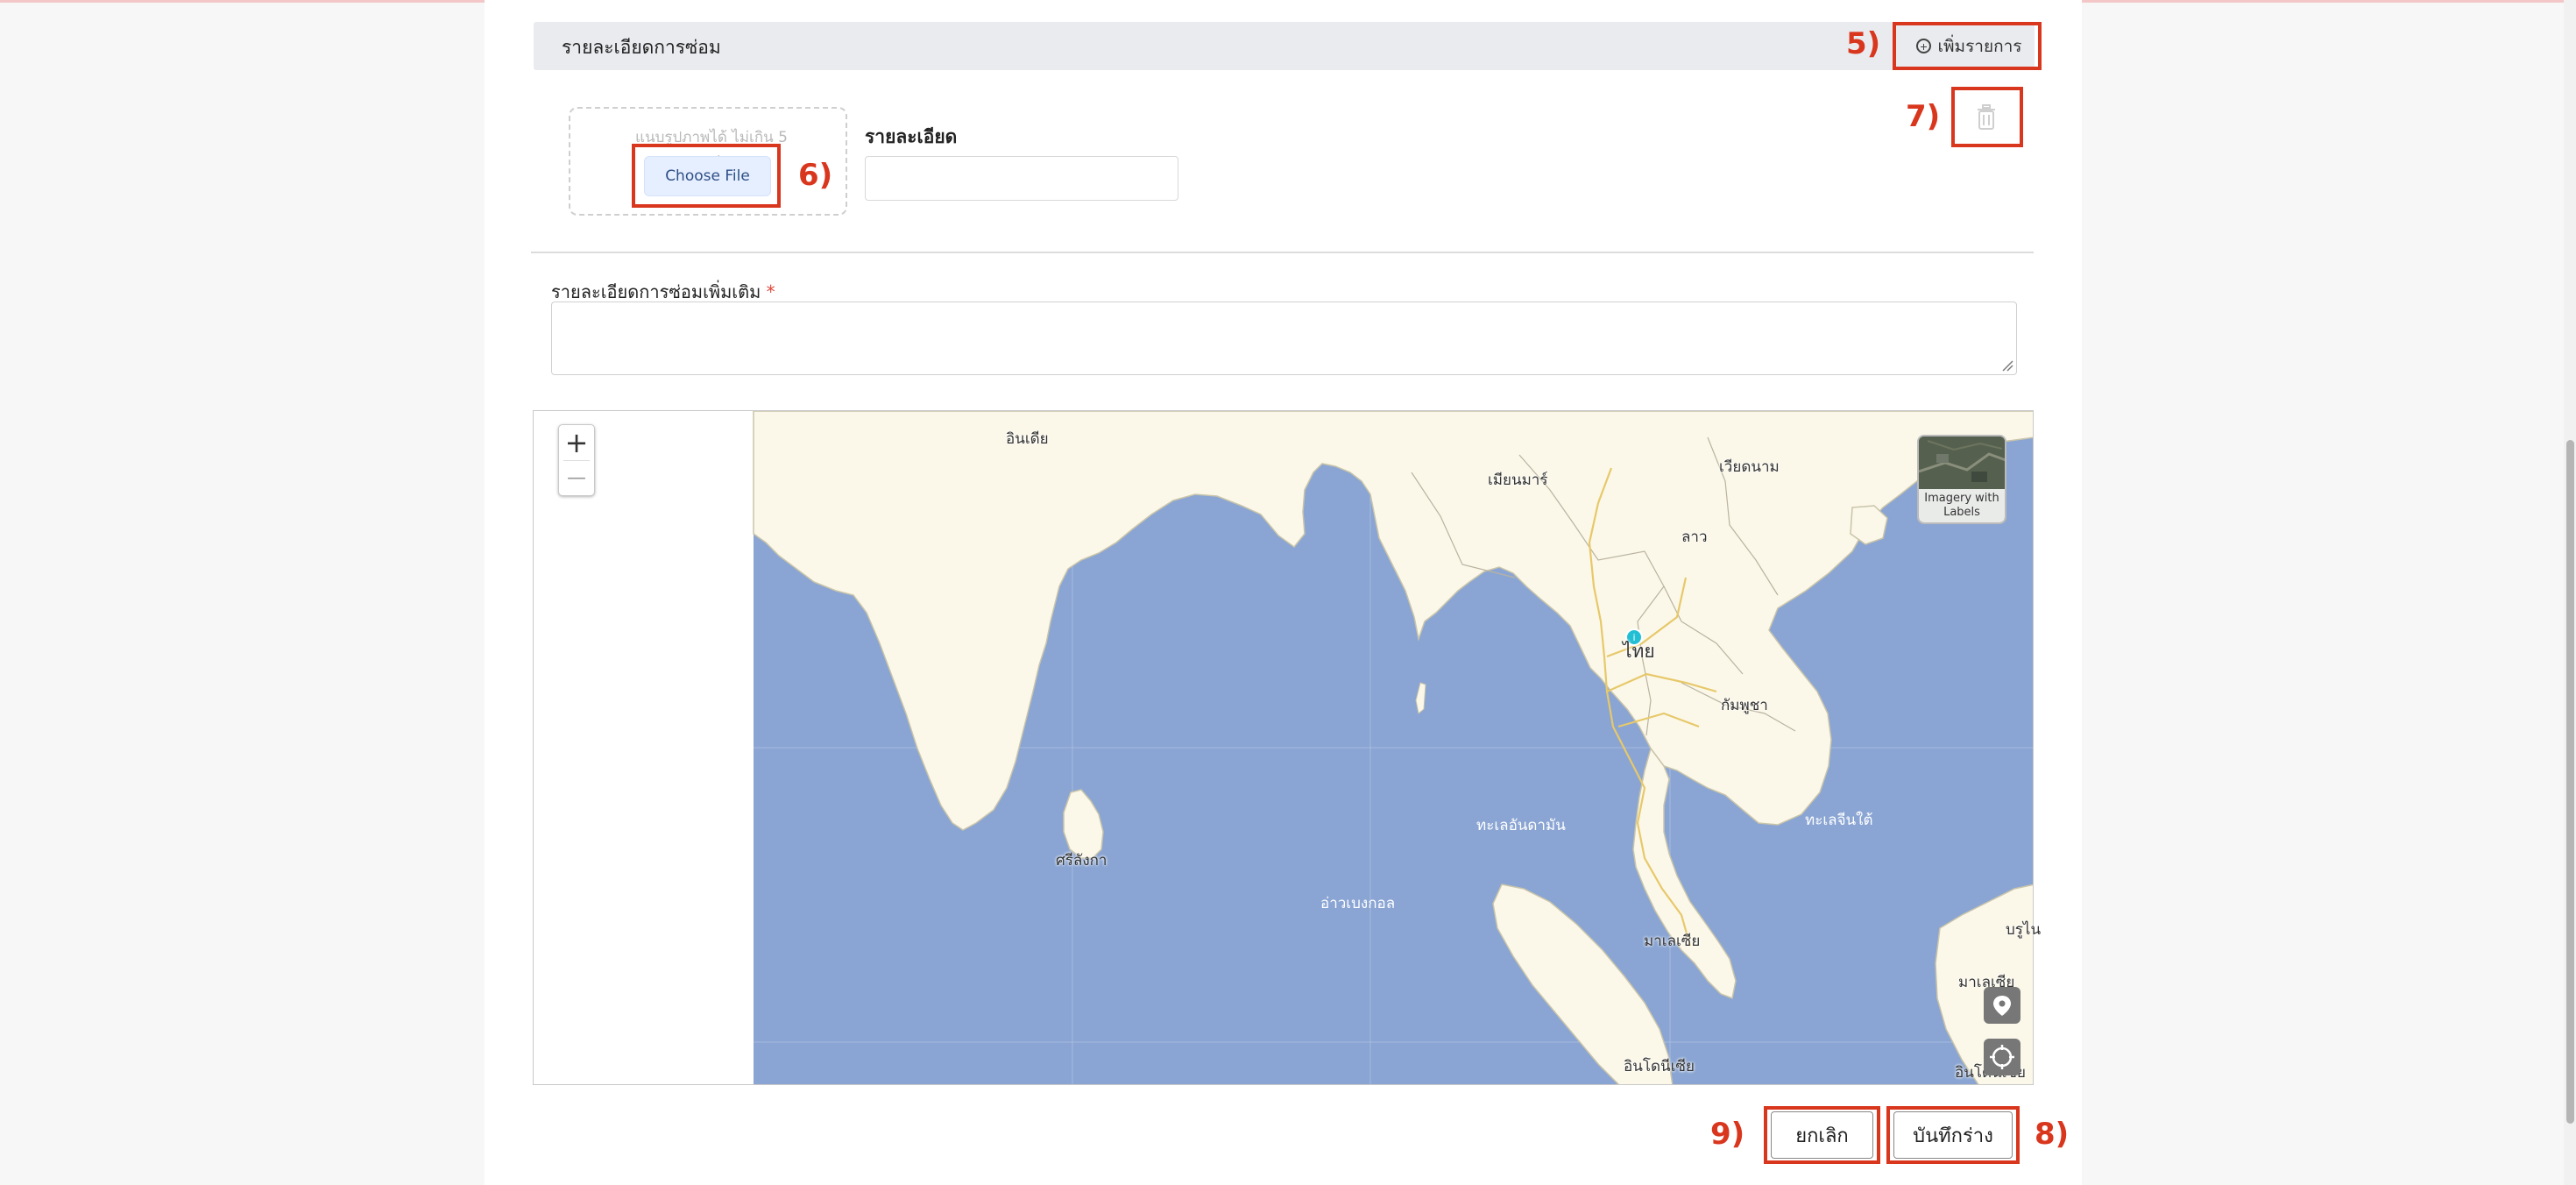 This screenshot has width=2576, height=1185. I want to click on trash-icon, so click(1986, 117).